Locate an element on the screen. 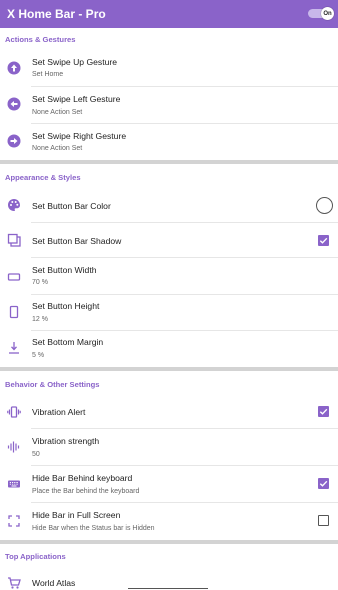  shadow-checkbox is located at coordinates (323, 240).